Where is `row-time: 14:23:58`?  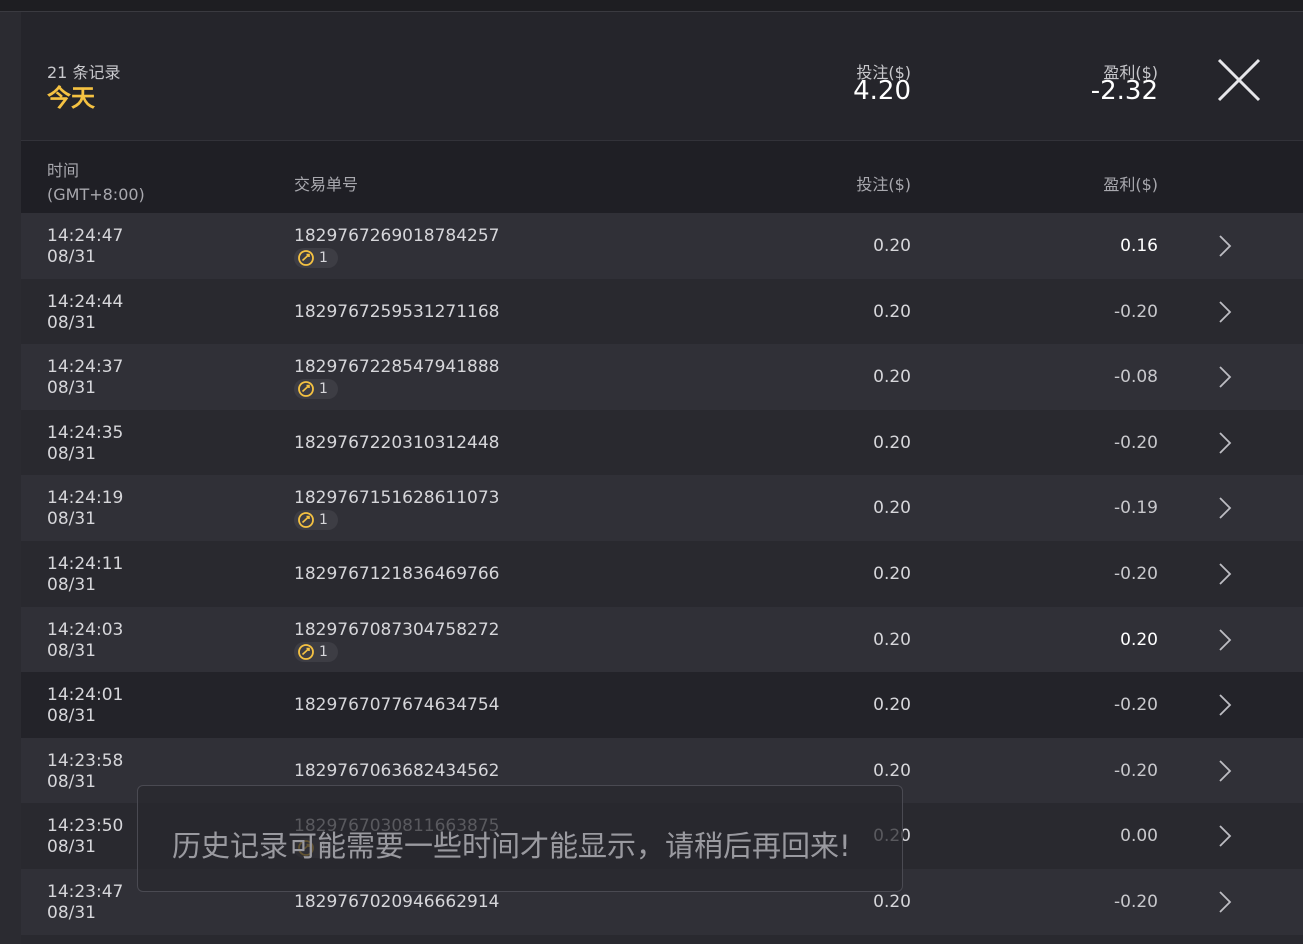
row-time: 14:23:58 is located at coordinates (85, 760).